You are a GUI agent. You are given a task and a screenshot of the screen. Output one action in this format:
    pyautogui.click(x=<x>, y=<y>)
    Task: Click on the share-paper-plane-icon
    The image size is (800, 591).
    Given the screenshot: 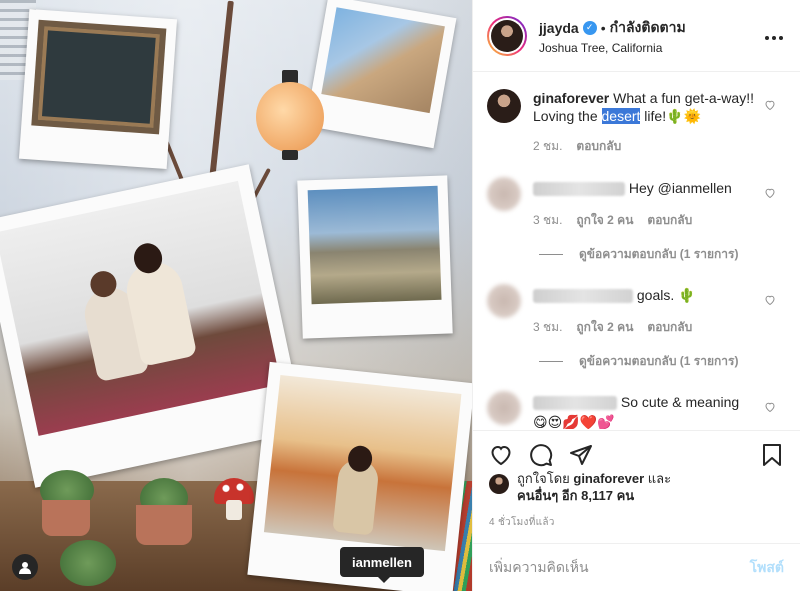 What is the action you would take?
    pyautogui.click(x=581, y=455)
    